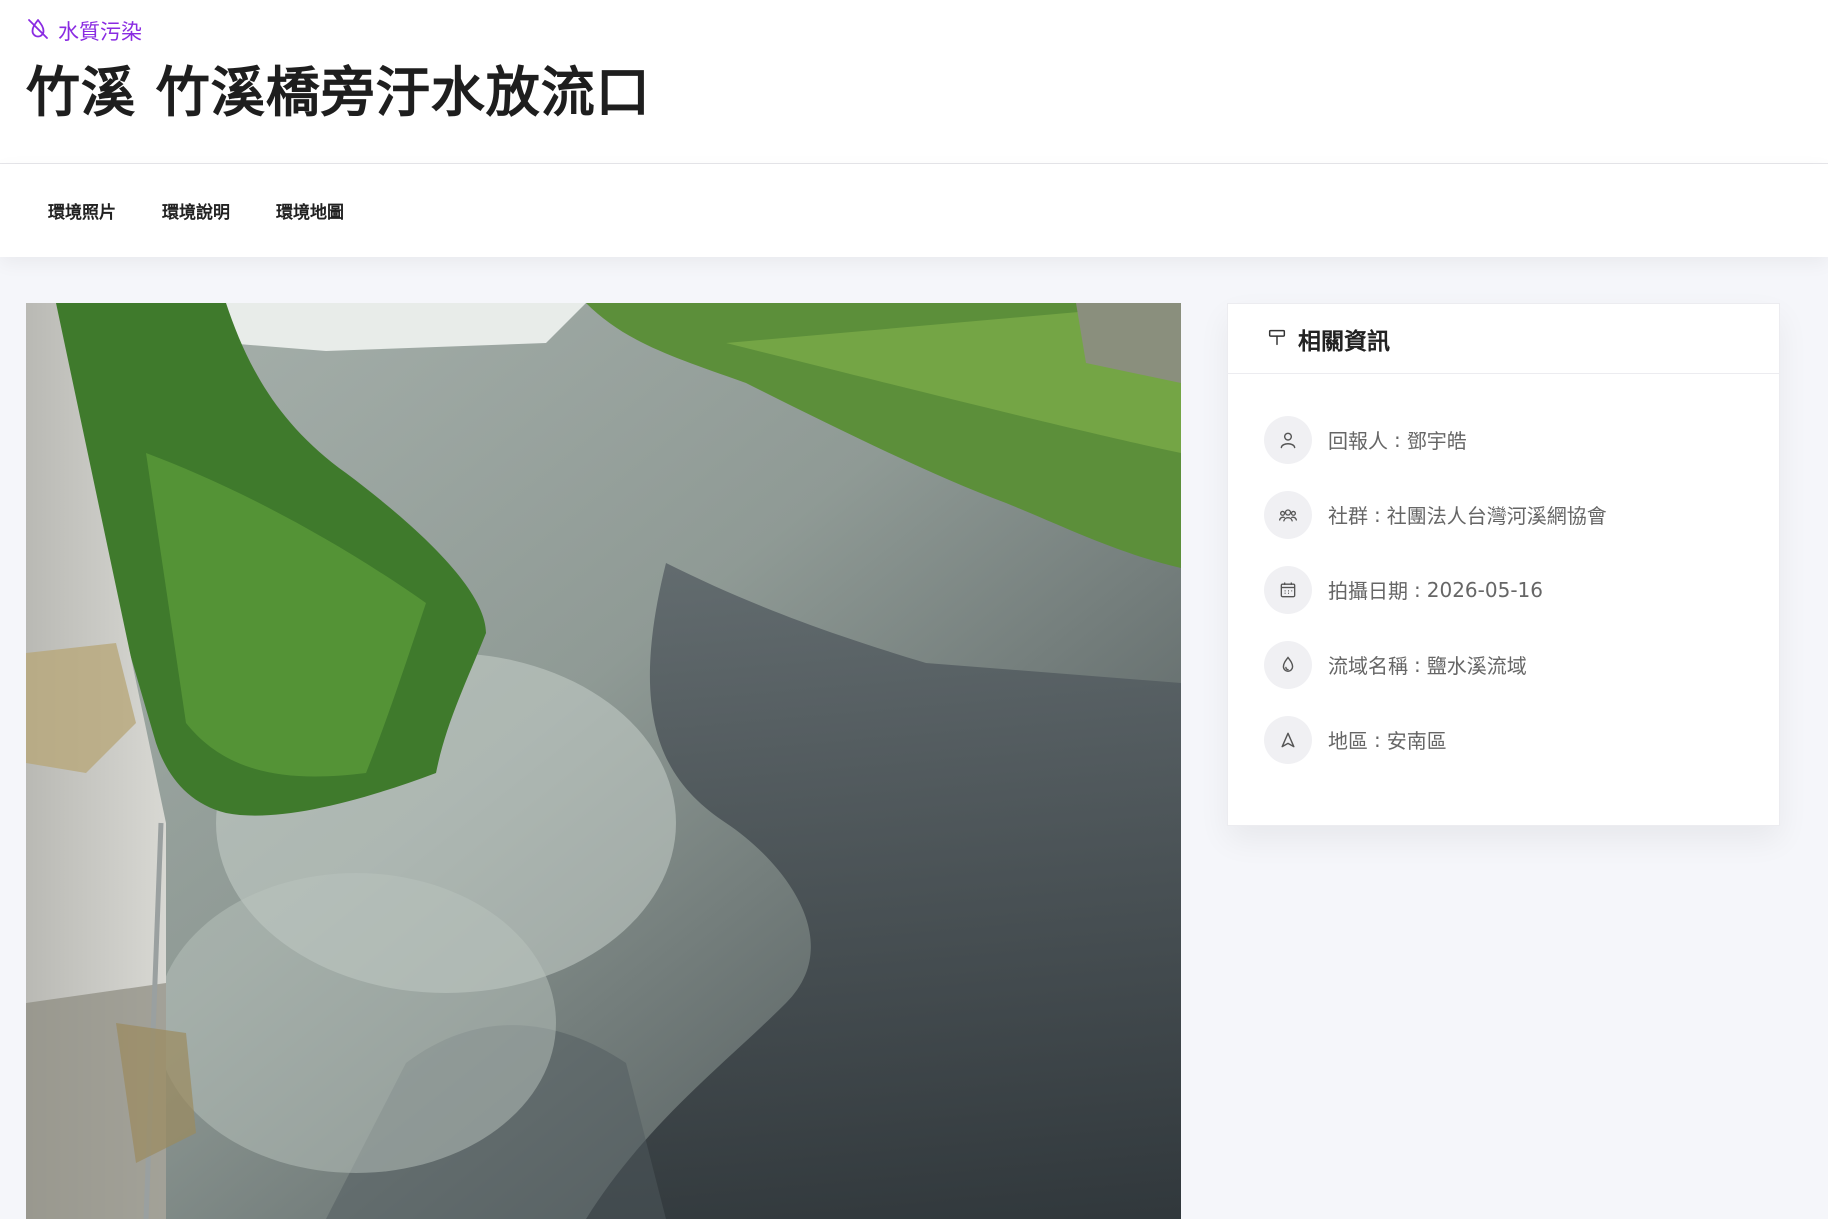 This screenshot has height=1219, width=1828. Describe the element at coordinates (1288, 514) in the screenshot. I see `group-icon` at that location.